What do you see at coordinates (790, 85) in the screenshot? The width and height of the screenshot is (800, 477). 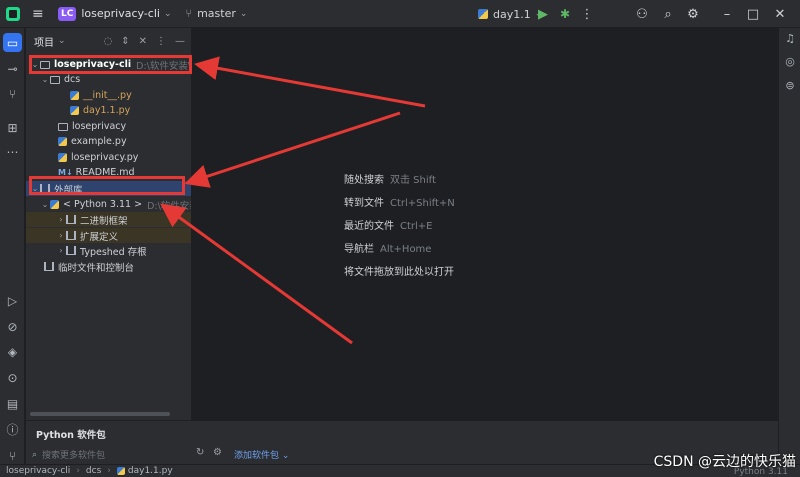 I see `database-icon: ⊜` at bounding box center [790, 85].